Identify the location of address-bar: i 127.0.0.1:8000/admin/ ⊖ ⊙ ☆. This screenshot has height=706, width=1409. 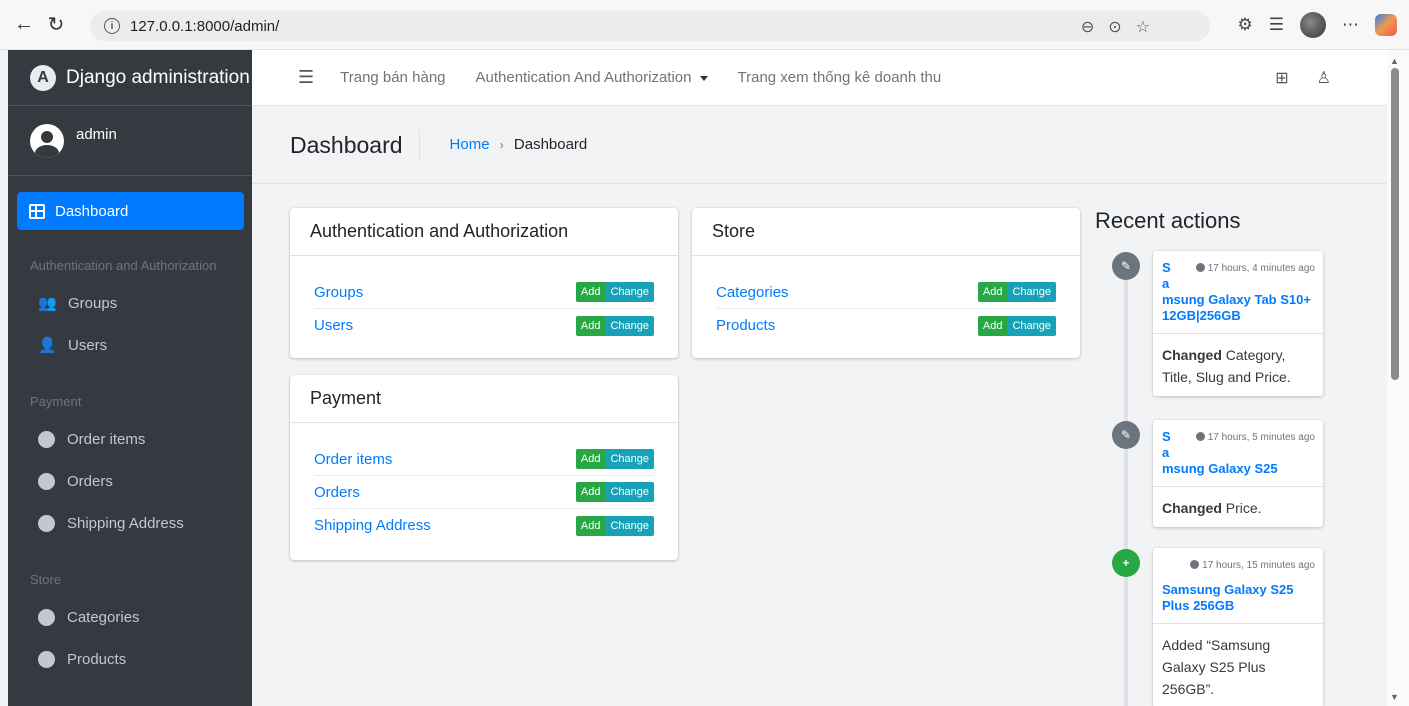
(650, 26).